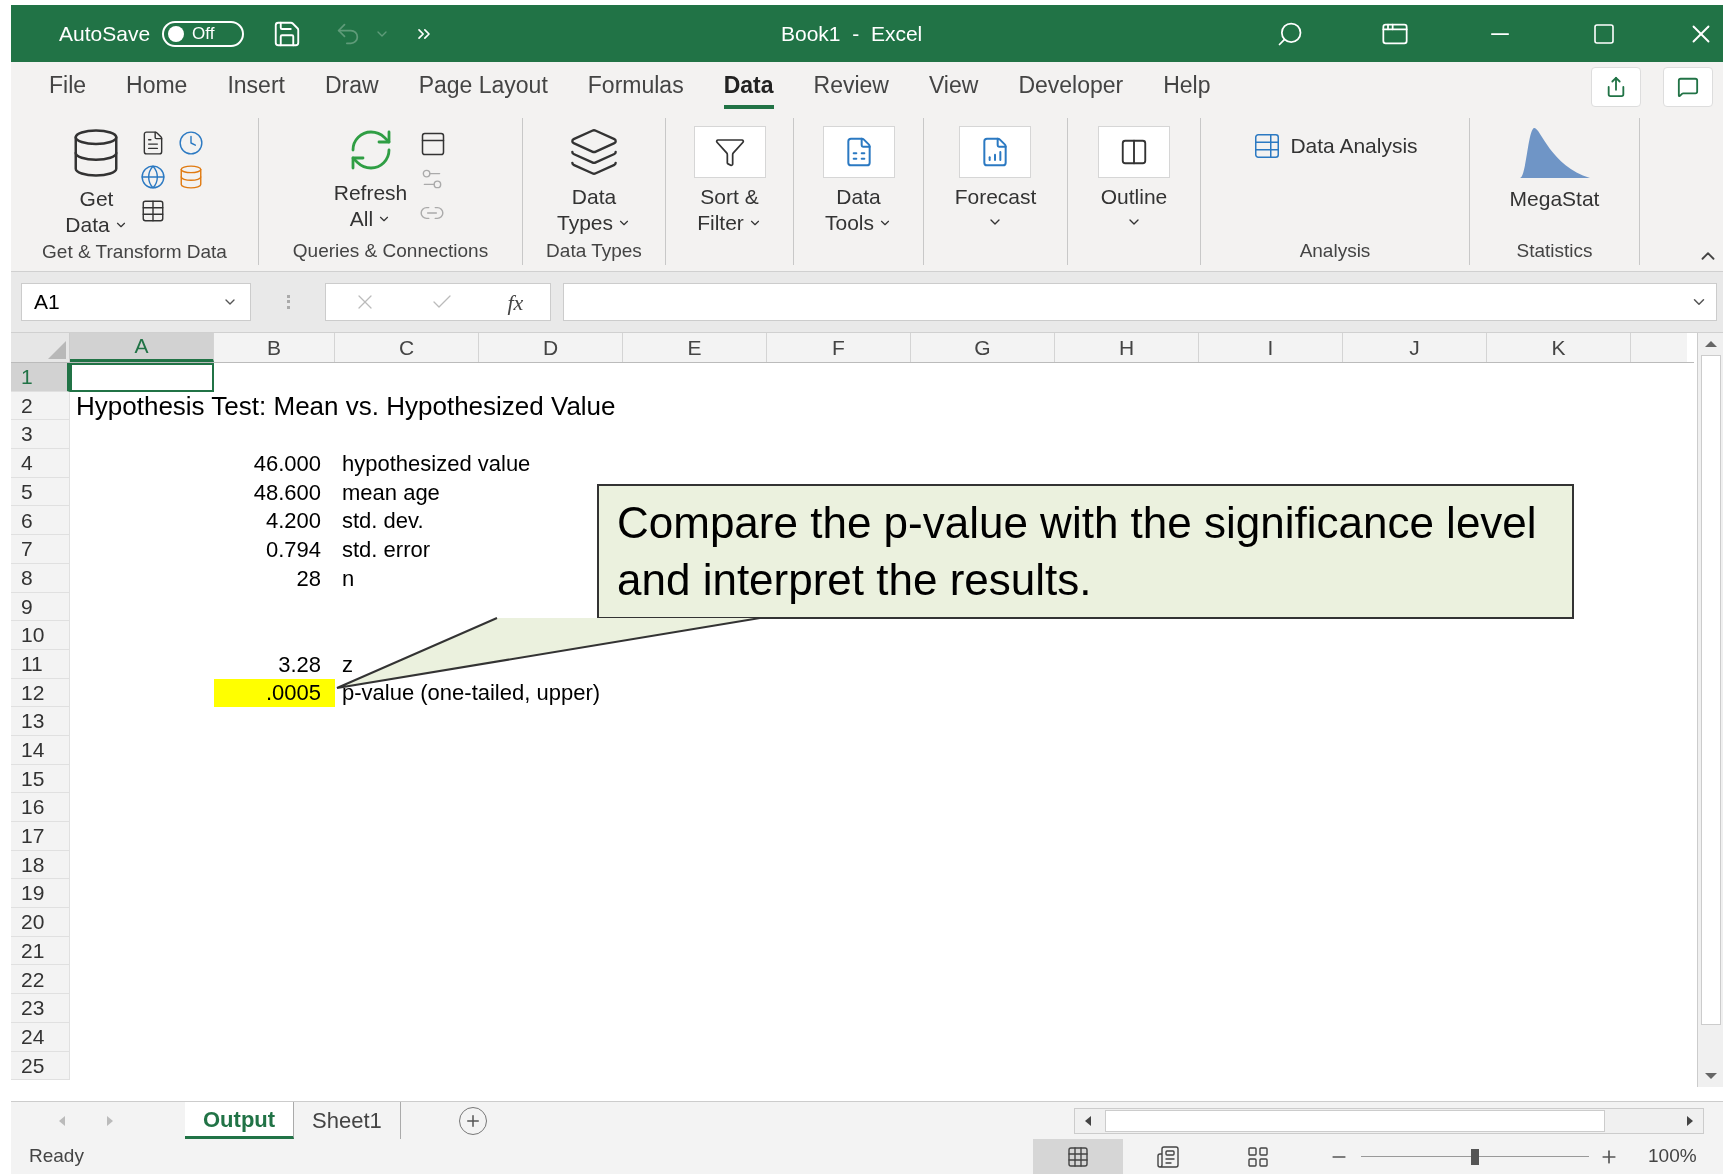 The width and height of the screenshot is (1723, 1174). Describe the element at coordinates (1335, 144) in the screenshot. I see `data-analysis-button: Data Analysis` at that location.